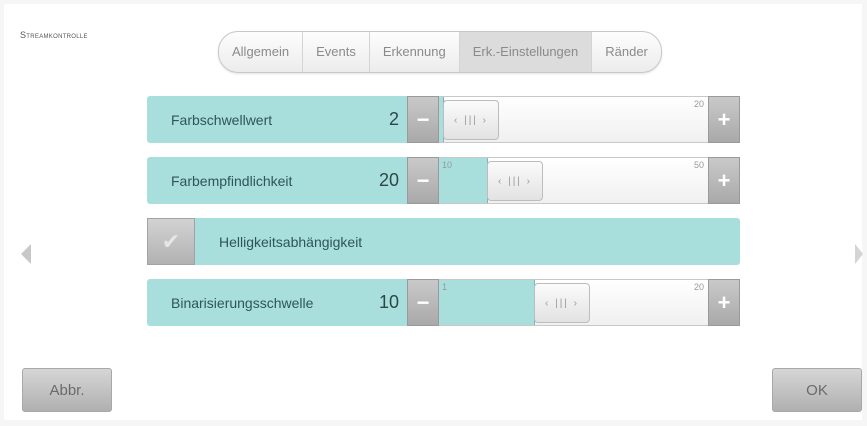 The height and width of the screenshot is (426, 867). I want to click on setting-label: Binarisierungsschwelle, so click(242, 302).